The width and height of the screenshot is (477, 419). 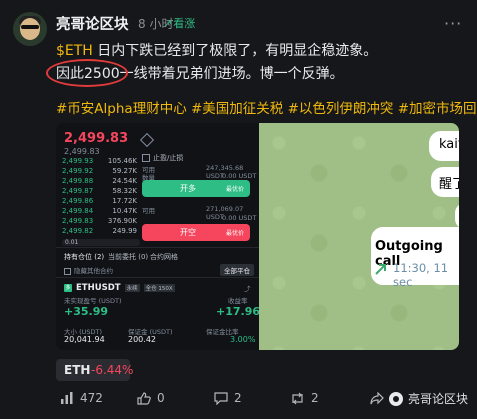 I want to click on position-symbol: 多 ETHUSDT 永续 全仓 150X, so click(x=119, y=288).